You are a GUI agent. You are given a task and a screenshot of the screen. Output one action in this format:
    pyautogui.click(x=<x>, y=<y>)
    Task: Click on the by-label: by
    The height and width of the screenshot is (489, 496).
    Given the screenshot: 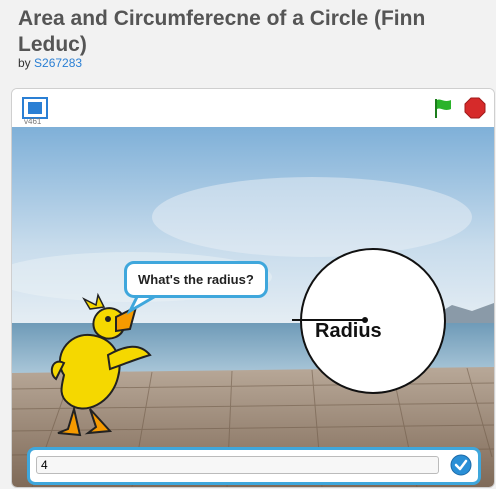 What is the action you would take?
    pyautogui.click(x=24, y=63)
    